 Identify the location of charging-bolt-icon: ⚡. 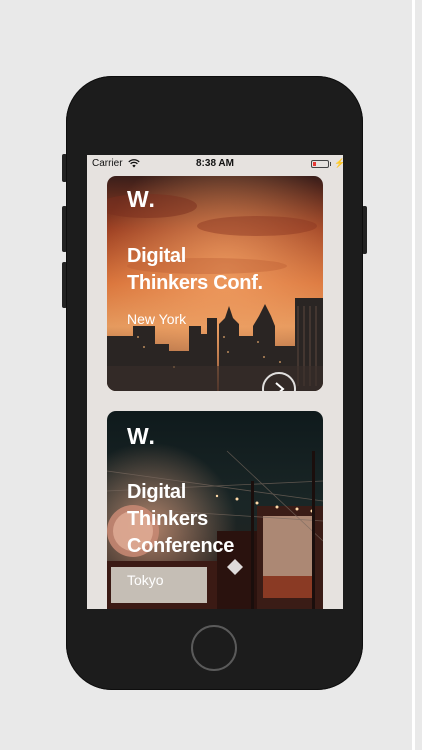
(338, 163).